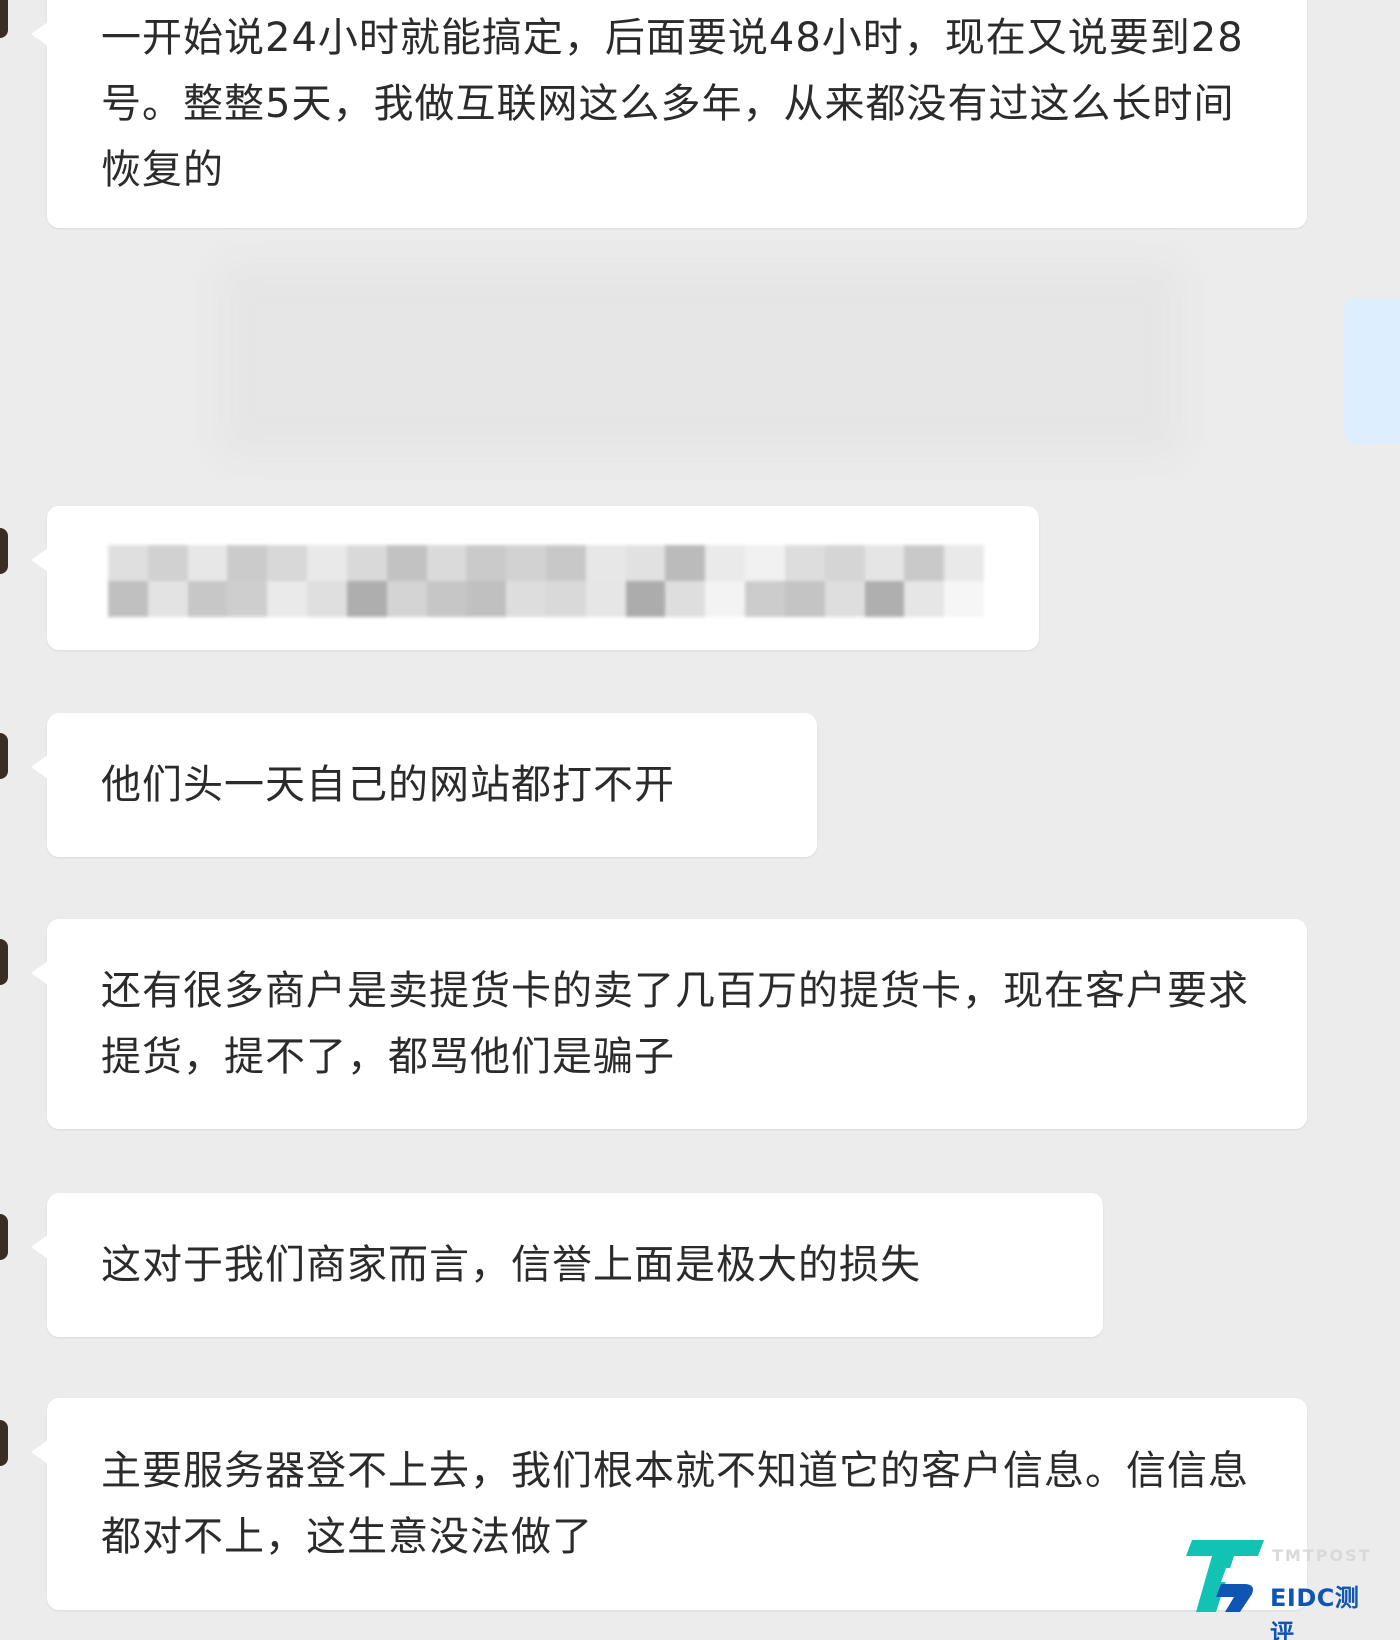 Image resolution: width=1400 pixels, height=1640 pixels. I want to click on message-bubble: 主要服务器登不上去，我们根本就不知道它的客户信息。信信息都对不上，这生意没法做了, so click(669, 1504).